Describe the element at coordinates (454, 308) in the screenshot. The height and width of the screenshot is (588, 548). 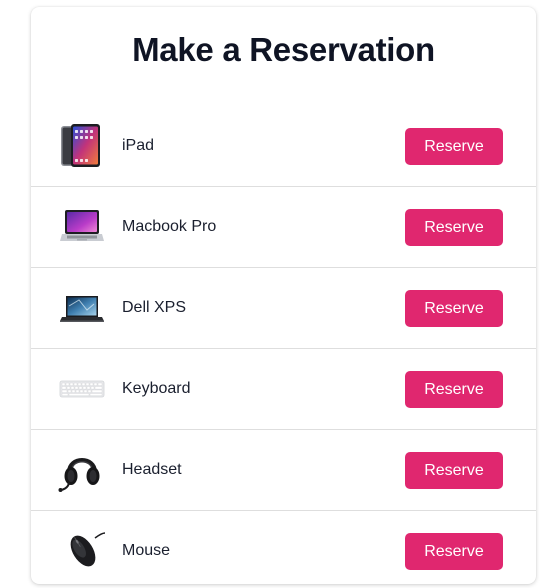
I see `reserve-button-dell-xps: Reserve` at that location.